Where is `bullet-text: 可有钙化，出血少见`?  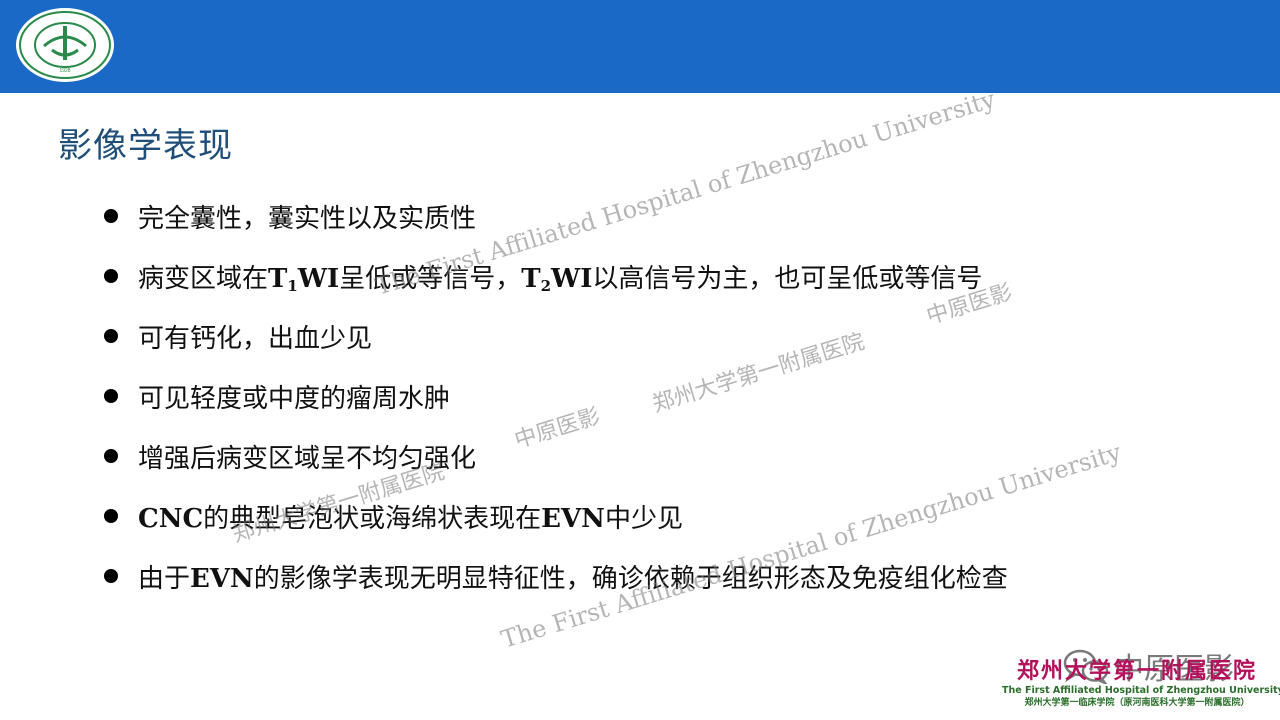 bullet-text: 可有钙化，出血少见 is located at coordinates (255, 336).